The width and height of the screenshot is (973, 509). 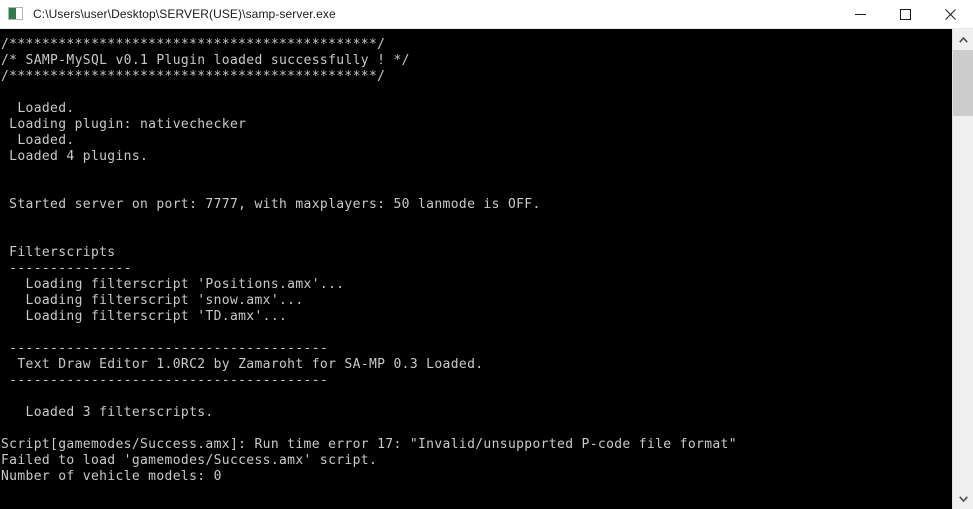 I want to click on maximize-icon, so click(x=905, y=14).